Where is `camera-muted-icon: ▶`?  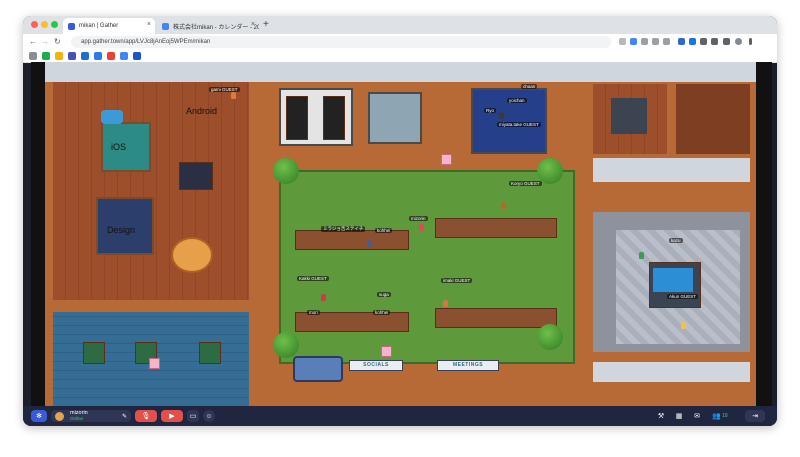 camera-muted-icon: ▶ is located at coordinates (172, 416).